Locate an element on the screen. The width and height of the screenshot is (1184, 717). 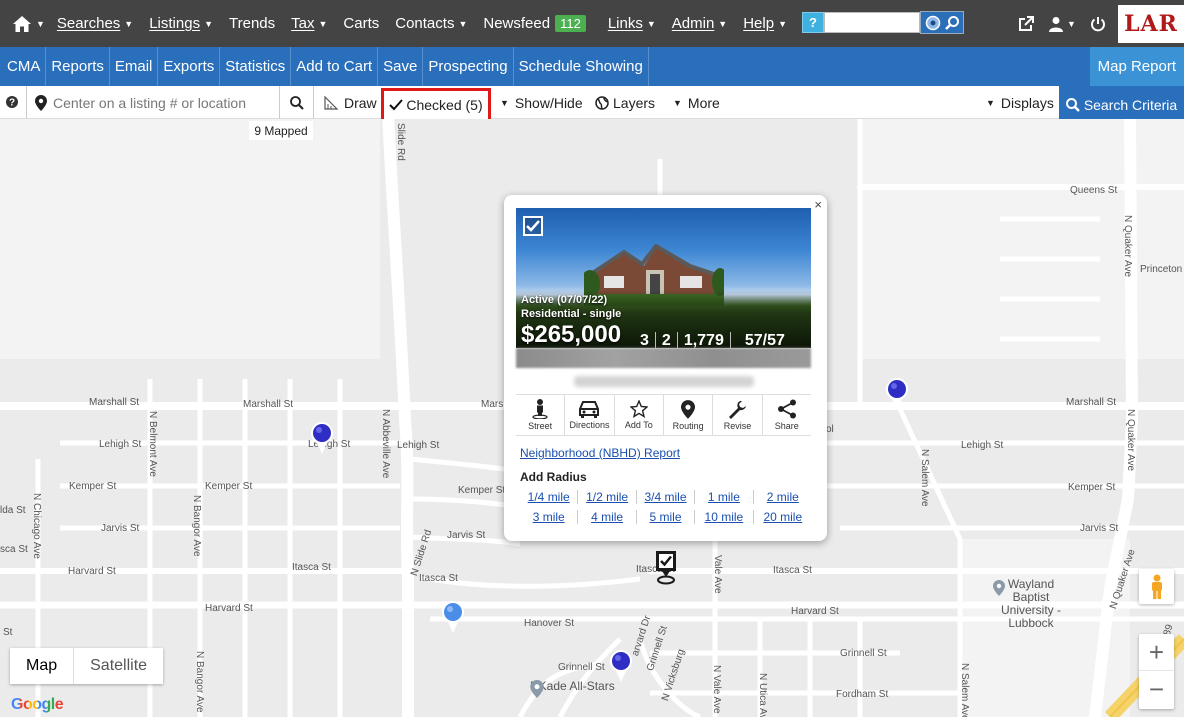
layers-button: Layers is located at coordinates (625, 102).